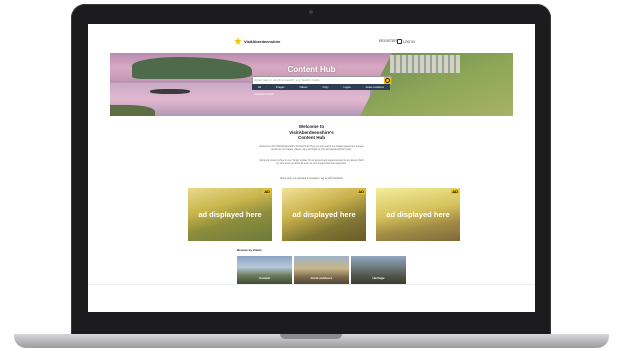 This screenshot has width=623, height=352. What do you see at coordinates (264, 94) in the screenshot?
I see `advanced-search-link: Advanced search` at bounding box center [264, 94].